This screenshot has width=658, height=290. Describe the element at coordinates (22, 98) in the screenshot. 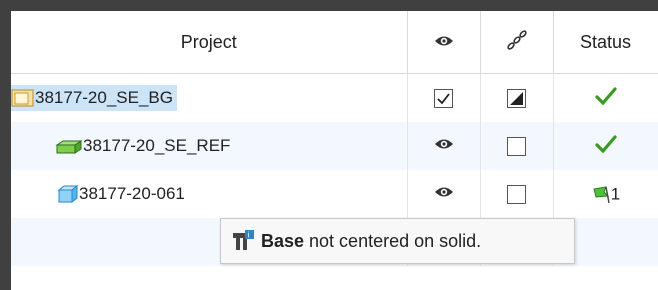

I see `assembly-folder-icon` at that location.